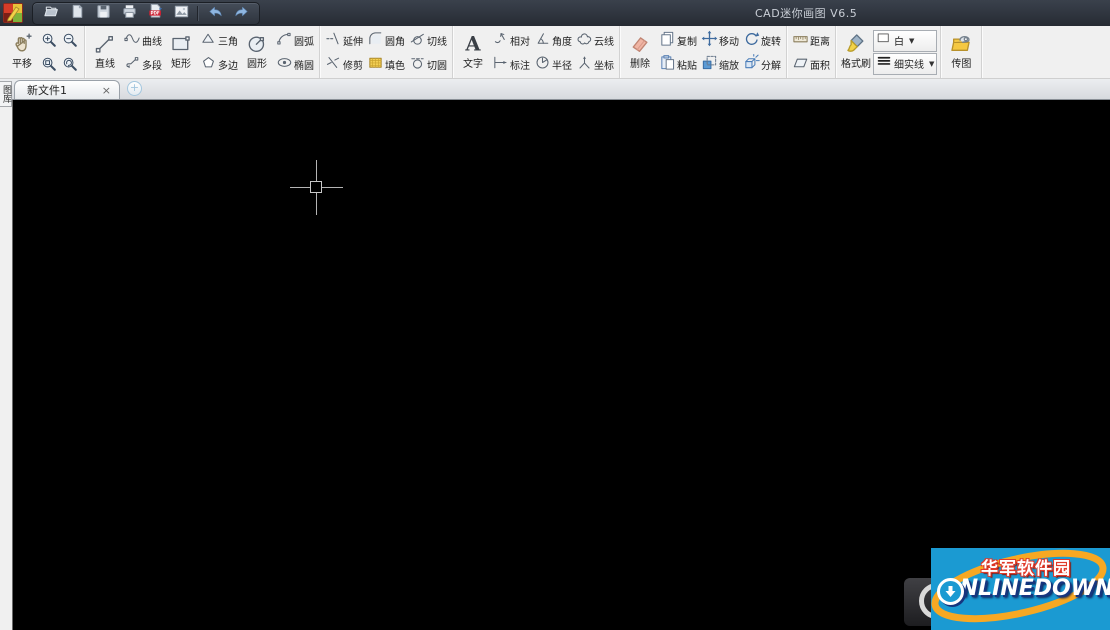  I want to click on watermark: 华军软件园 ONLINEDOWN.NET, so click(1020, 589).